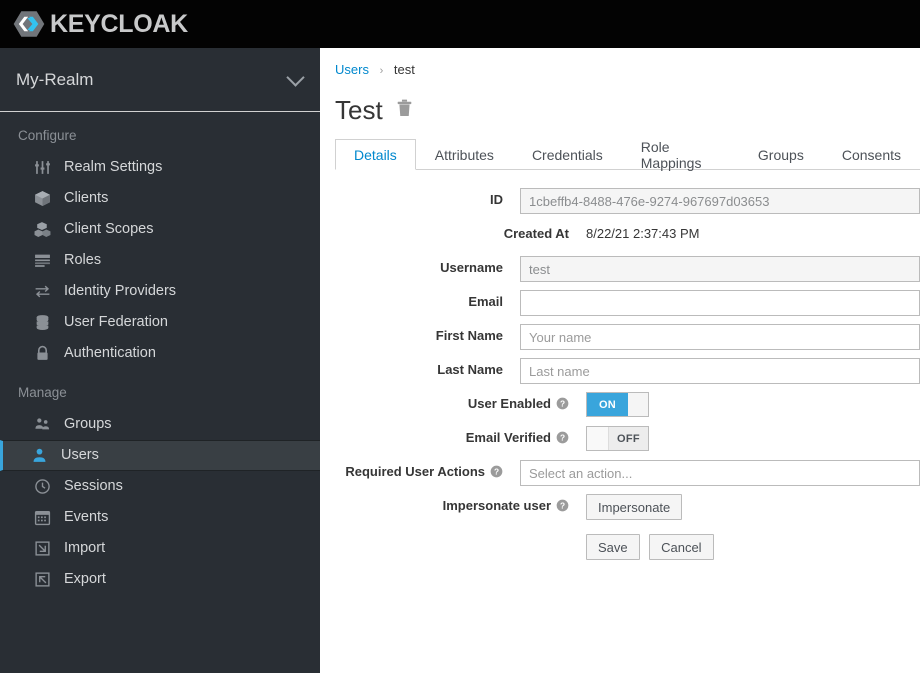  Describe the element at coordinates (160, 229) in the screenshot. I see `sidebar-item-client-scopes: Client Scopes` at that location.